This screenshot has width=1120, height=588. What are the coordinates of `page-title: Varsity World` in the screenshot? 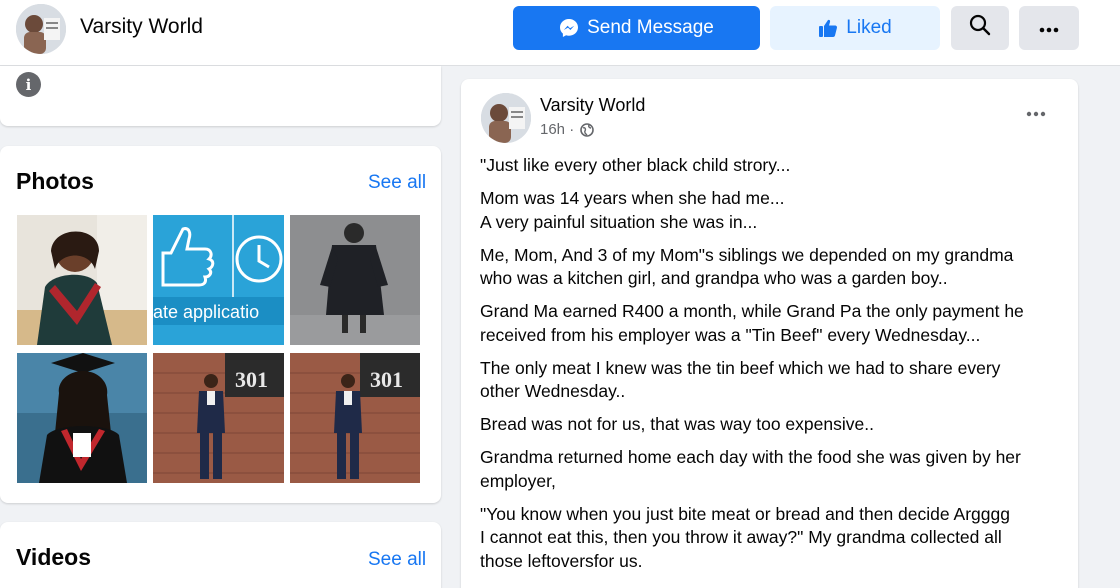 It's located at (141, 27).